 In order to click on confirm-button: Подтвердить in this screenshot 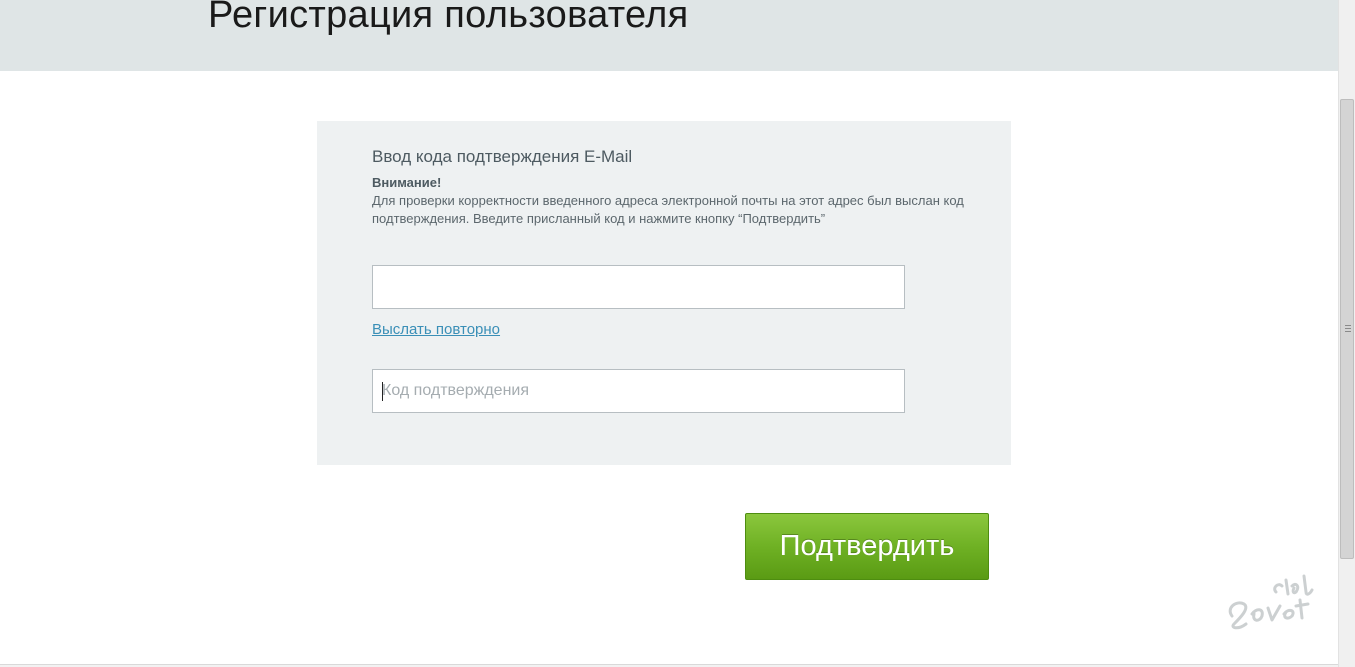, I will do `click(867, 546)`.